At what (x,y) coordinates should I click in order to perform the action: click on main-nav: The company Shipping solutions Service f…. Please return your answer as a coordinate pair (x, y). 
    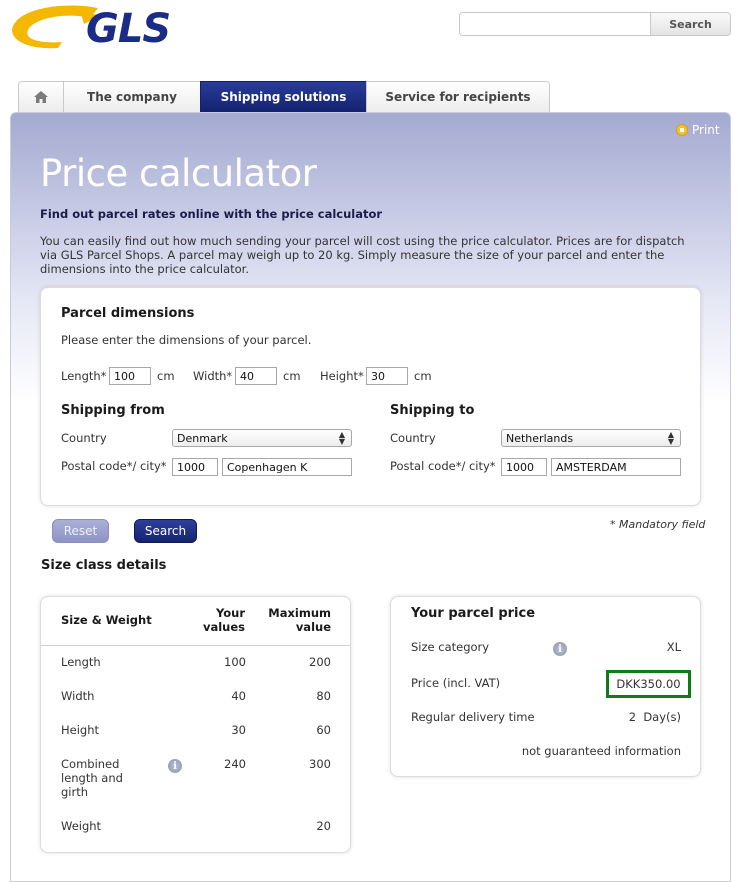
    Looking at the image, I should click on (284, 96).